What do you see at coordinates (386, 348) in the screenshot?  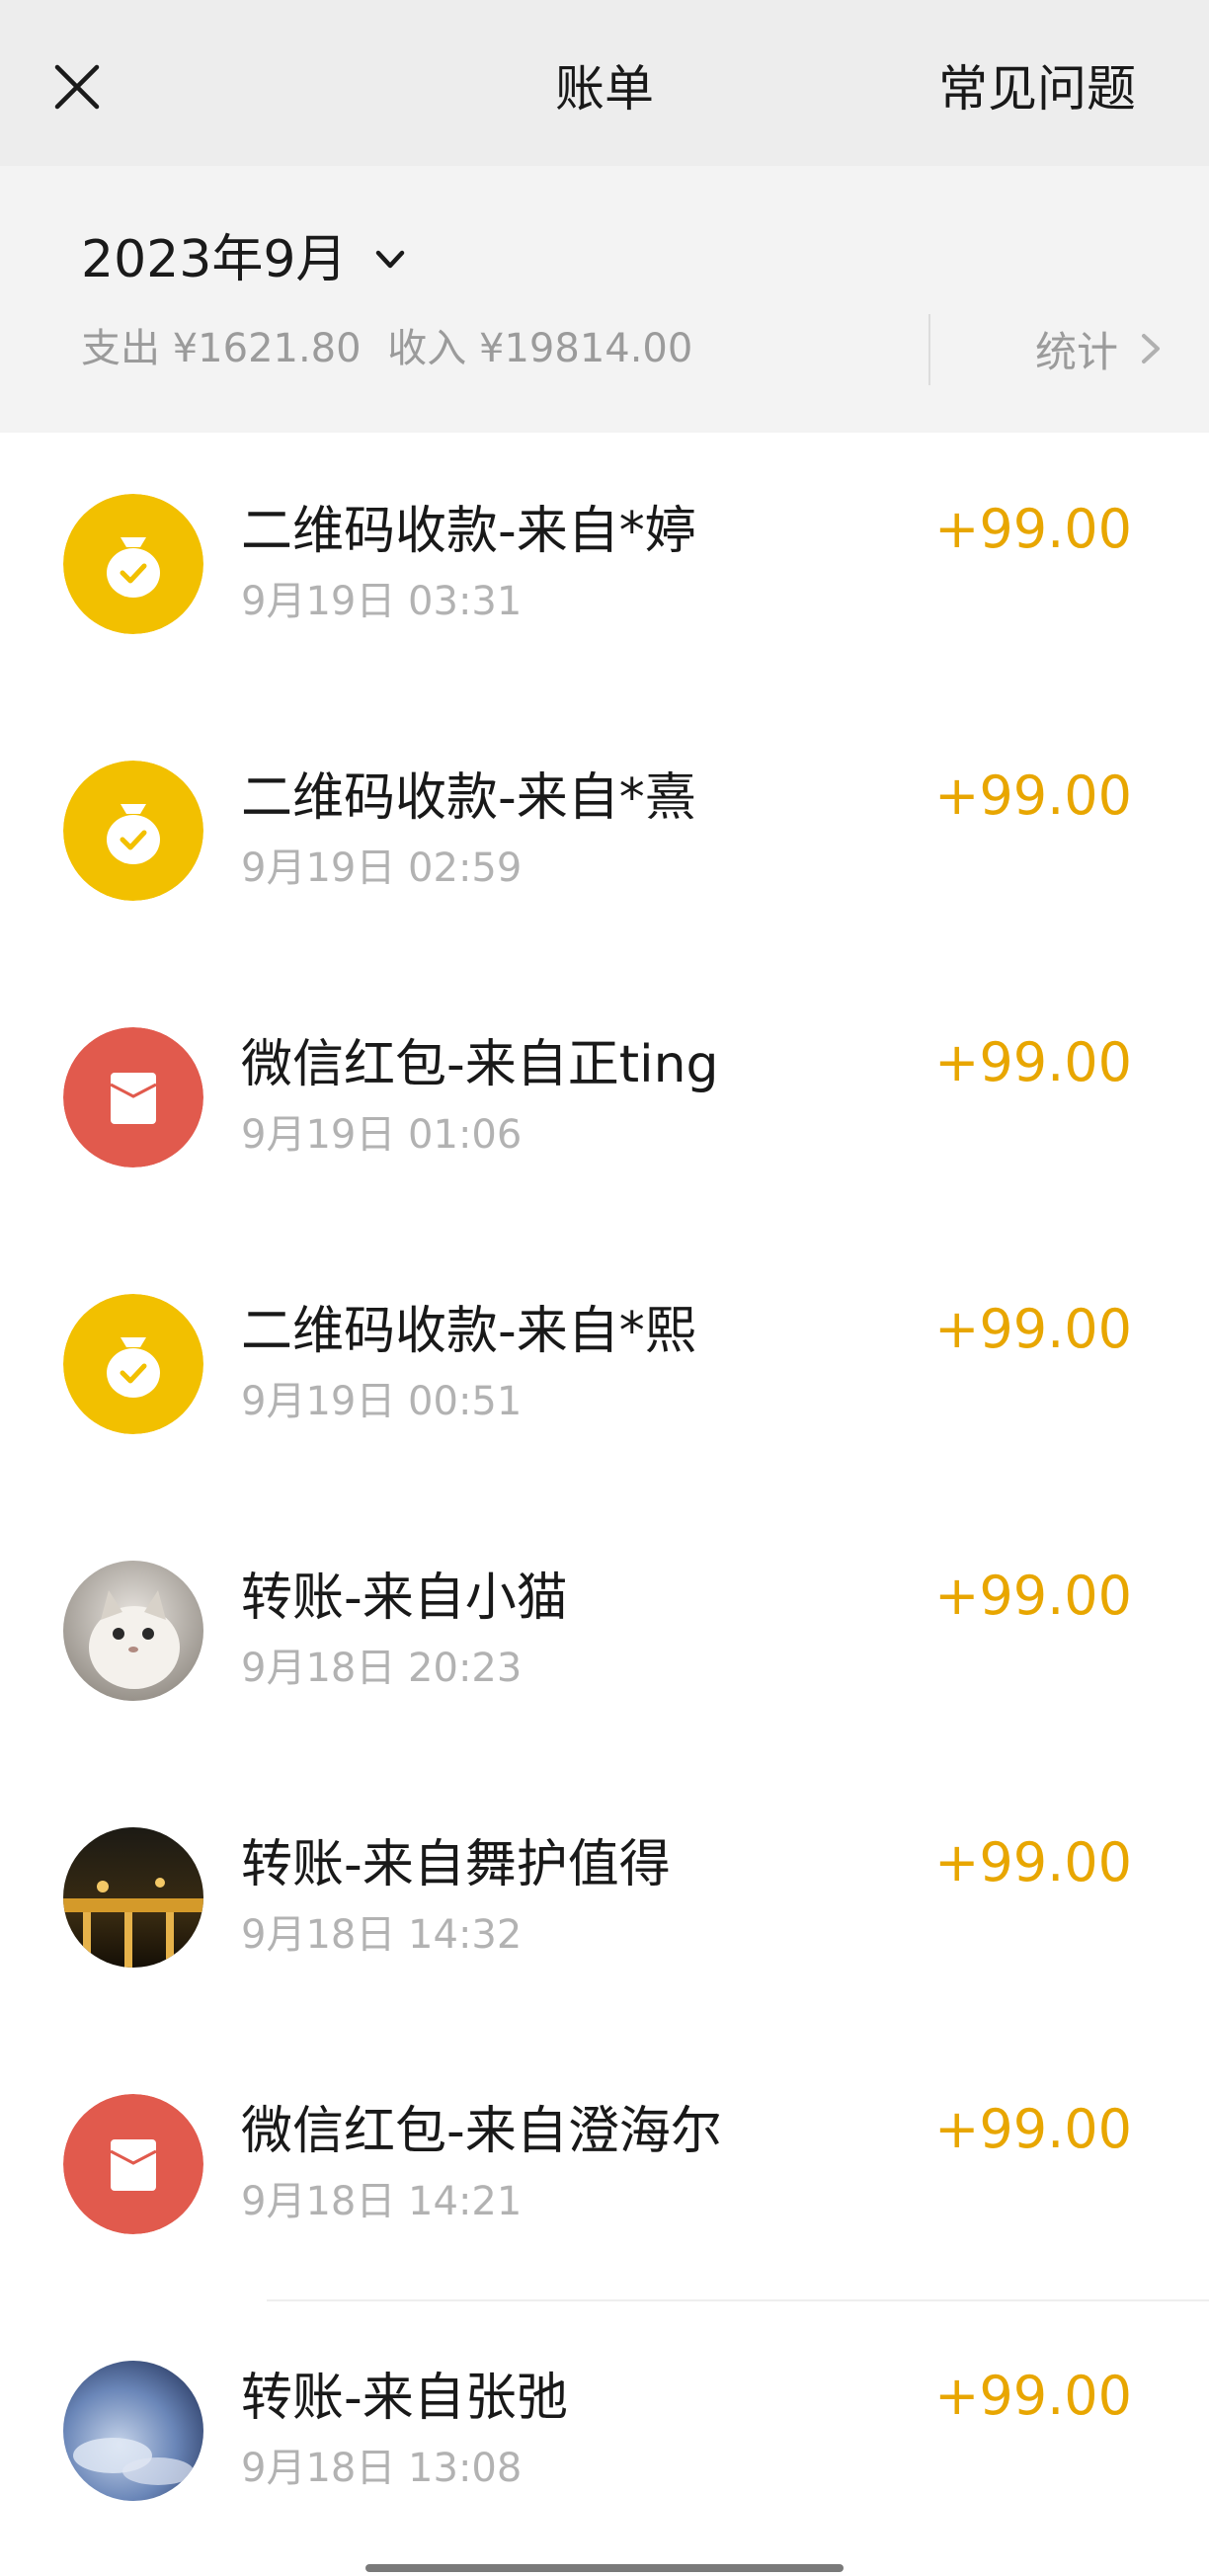 I see `monthly-totals: 支出 ¥1621.80 收入 ¥19814.00` at bounding box center [386, 348].